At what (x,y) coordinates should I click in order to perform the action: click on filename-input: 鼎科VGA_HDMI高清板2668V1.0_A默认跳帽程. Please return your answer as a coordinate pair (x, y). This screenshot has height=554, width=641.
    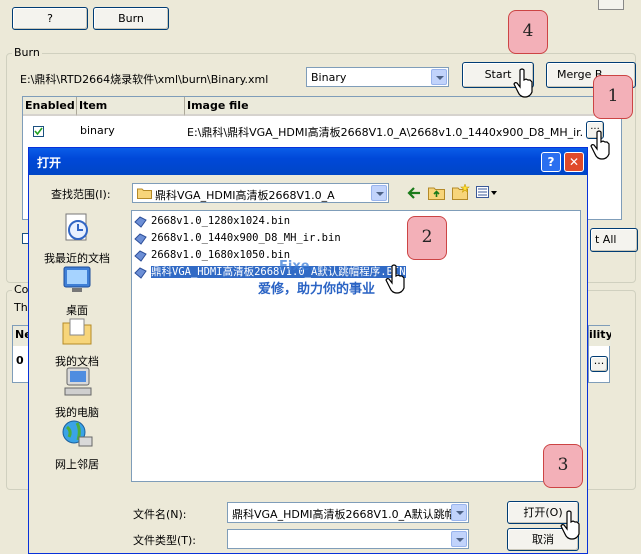
    Looking at the image, I should click on (348, 512).